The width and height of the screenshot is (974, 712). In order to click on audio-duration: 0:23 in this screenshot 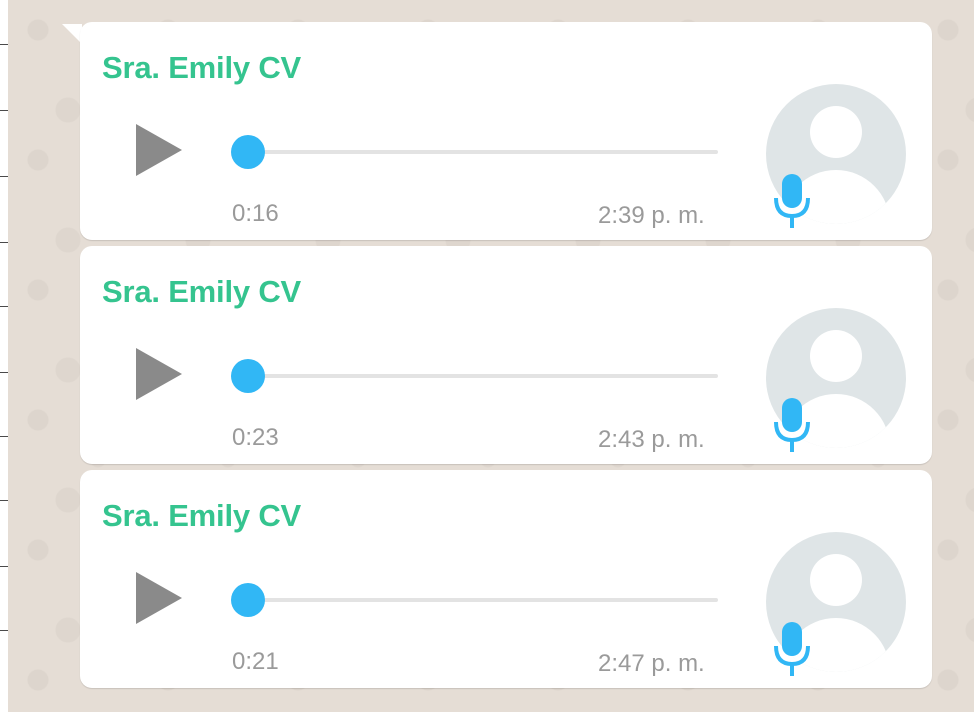, I will do `click(255, 437)`.